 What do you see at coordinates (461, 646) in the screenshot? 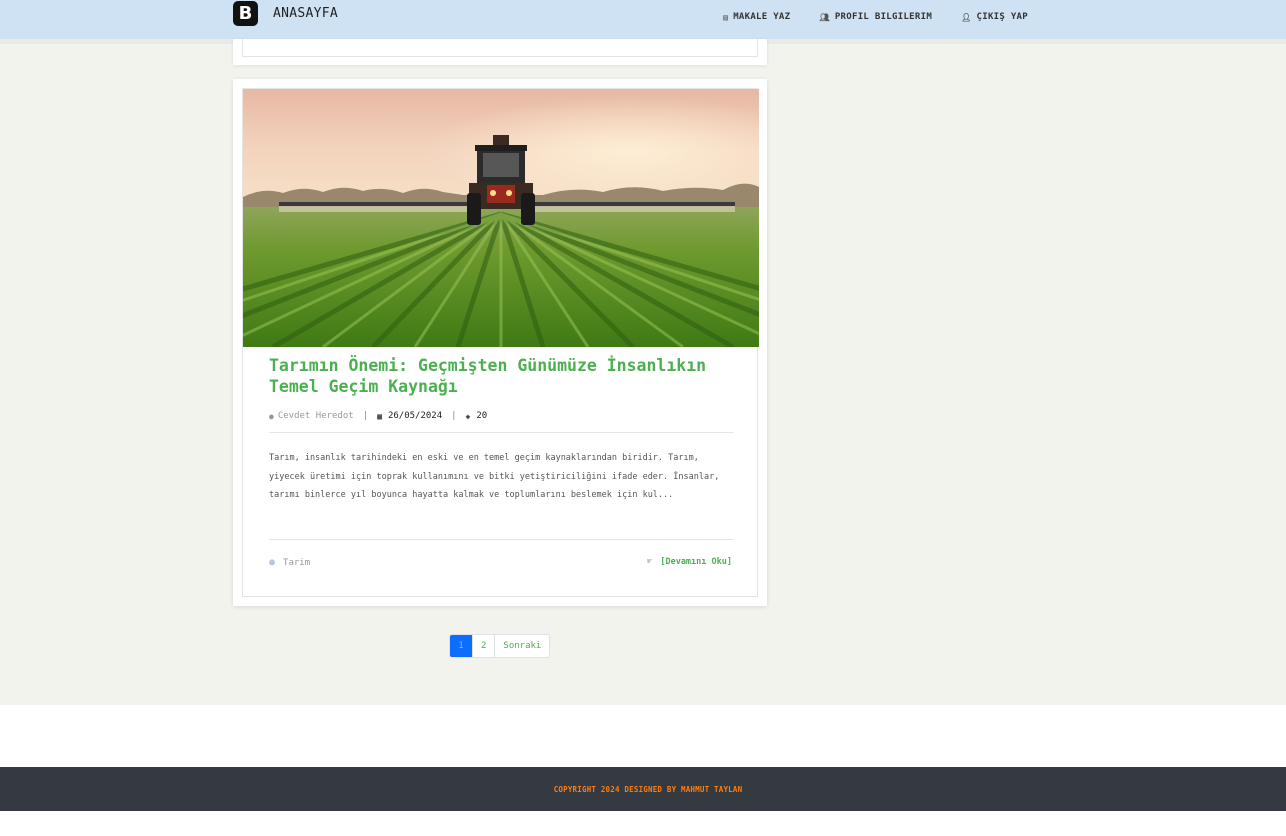
I see `page-1-button: 1` at bounding box center [461, 646].